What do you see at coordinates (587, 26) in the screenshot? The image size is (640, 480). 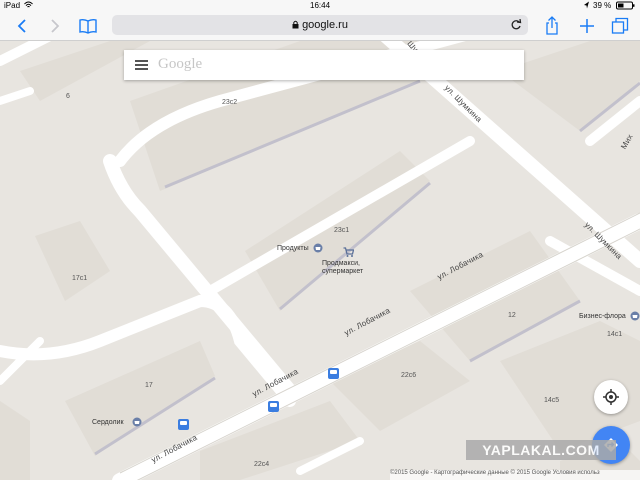 I see `new-tab-icon` at bounding box center [587, 26].